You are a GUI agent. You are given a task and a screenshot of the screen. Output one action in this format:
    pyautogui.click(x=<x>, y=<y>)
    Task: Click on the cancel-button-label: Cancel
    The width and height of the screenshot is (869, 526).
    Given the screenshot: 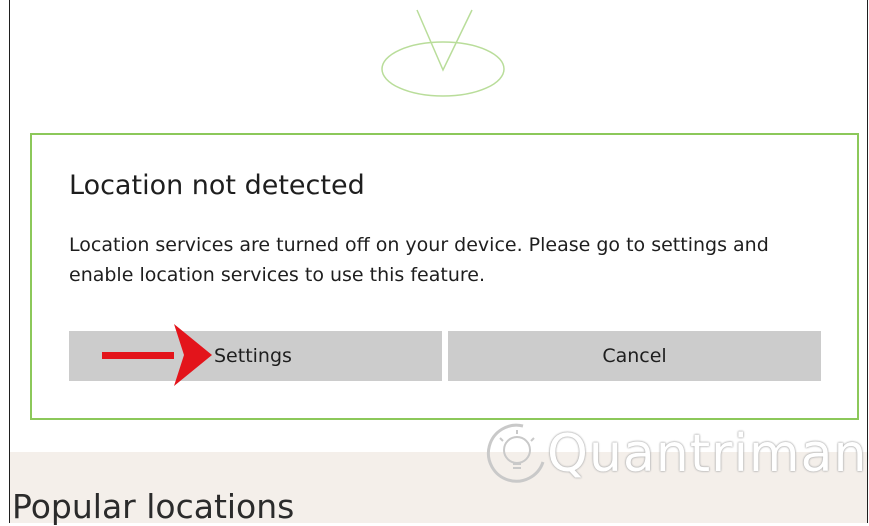 What is the action you would take?
    pyautogui.click(x=634, y=356)
    